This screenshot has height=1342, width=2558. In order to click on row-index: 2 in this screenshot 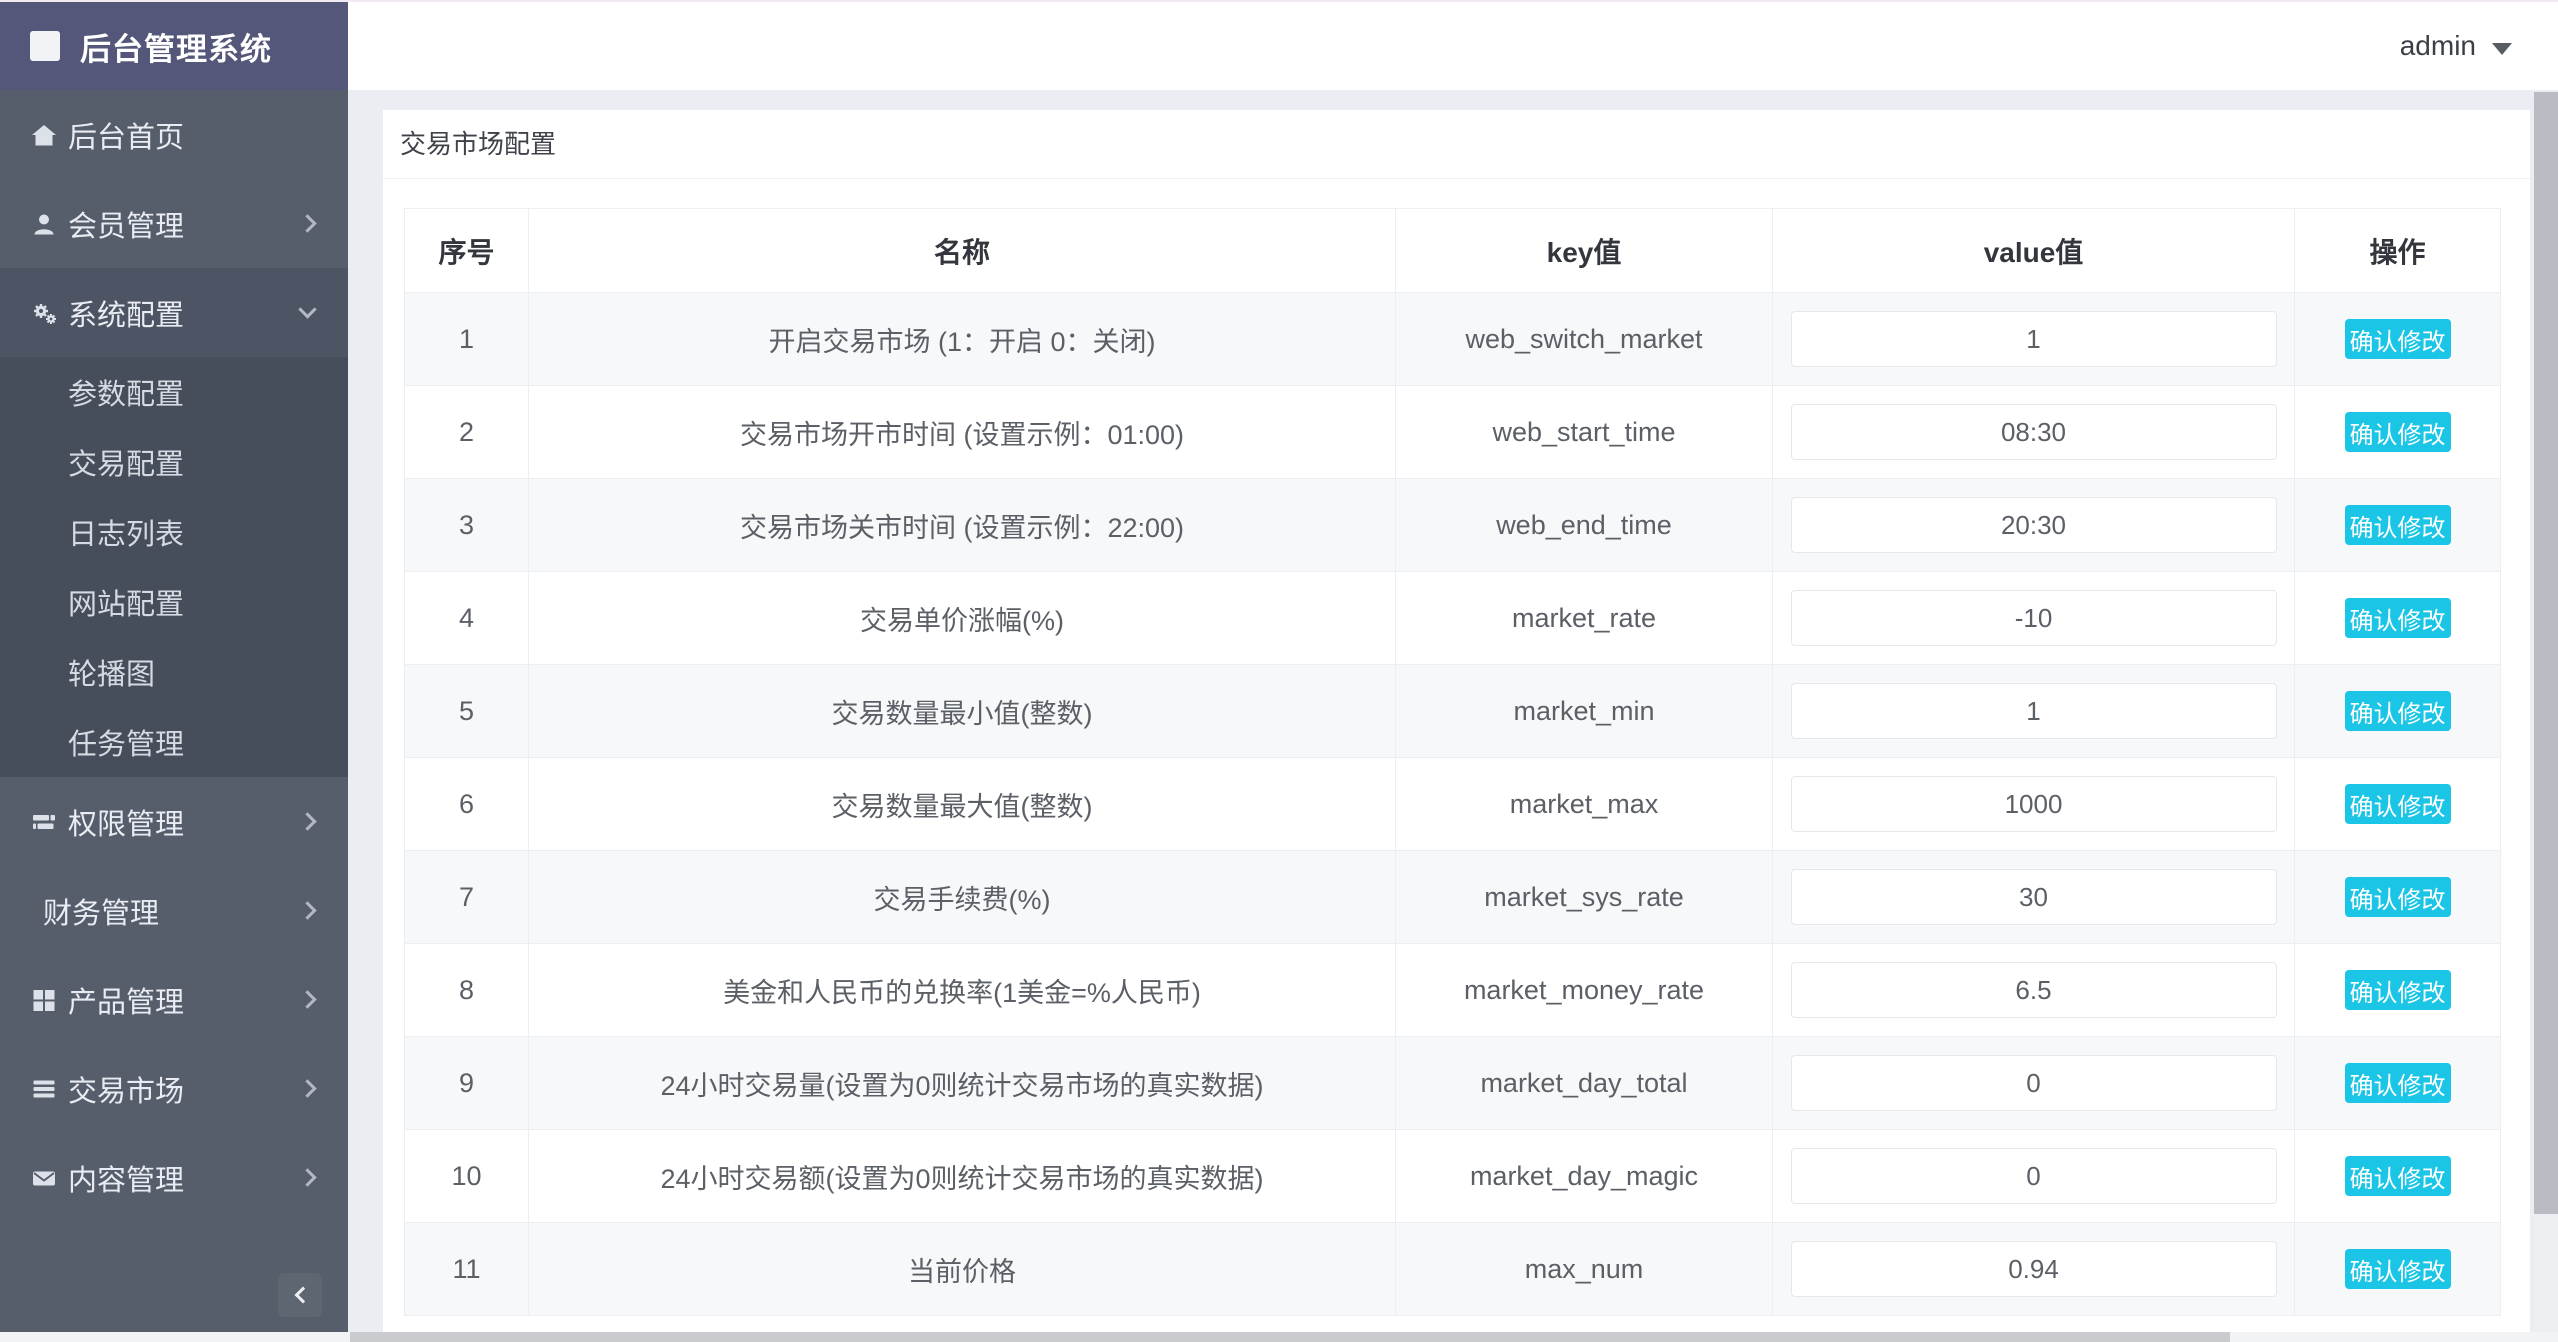, I will do `click(466, 432)`.